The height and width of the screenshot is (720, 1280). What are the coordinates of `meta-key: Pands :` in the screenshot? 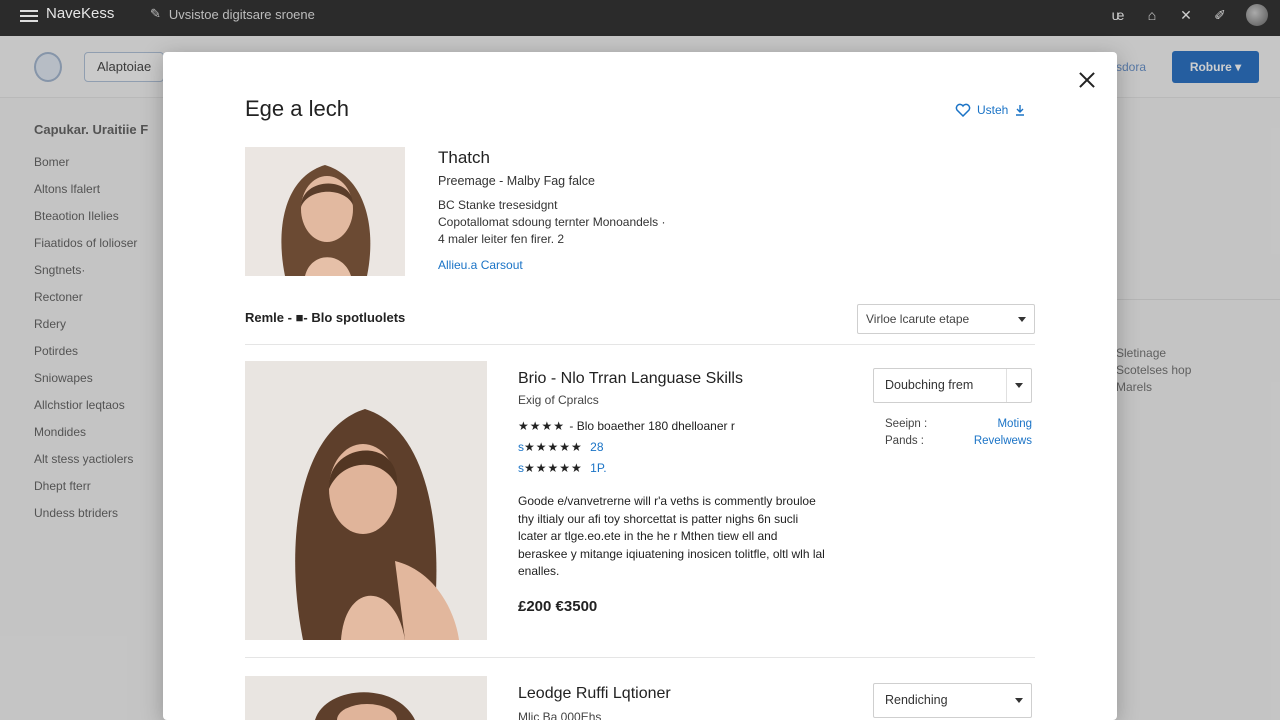 It's located at (904, 441).